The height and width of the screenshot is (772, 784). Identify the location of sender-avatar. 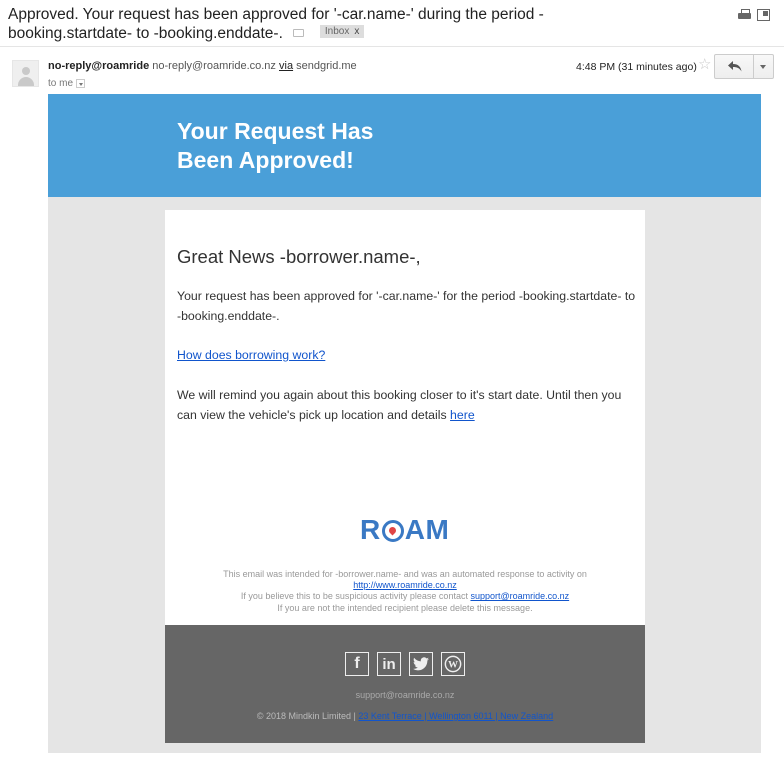
(25, 73).